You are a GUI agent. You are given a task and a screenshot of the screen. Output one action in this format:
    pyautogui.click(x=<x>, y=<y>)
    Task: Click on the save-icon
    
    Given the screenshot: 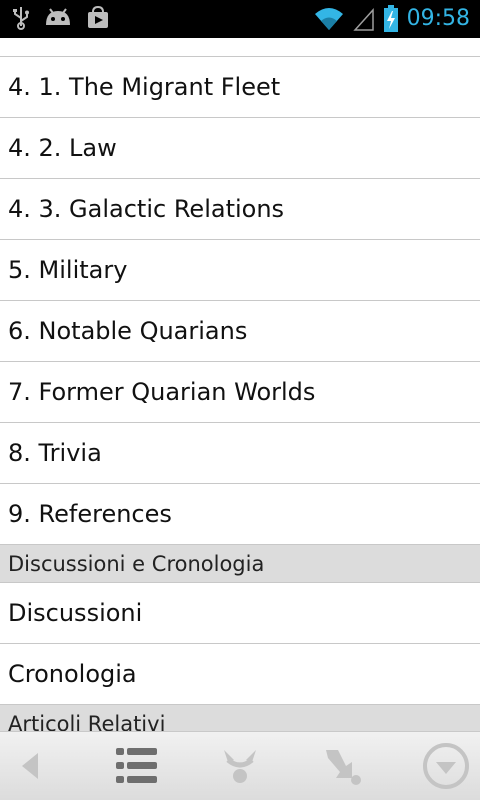 What is the action you would take?
    pyautogui.click(x=343, y=767)
    